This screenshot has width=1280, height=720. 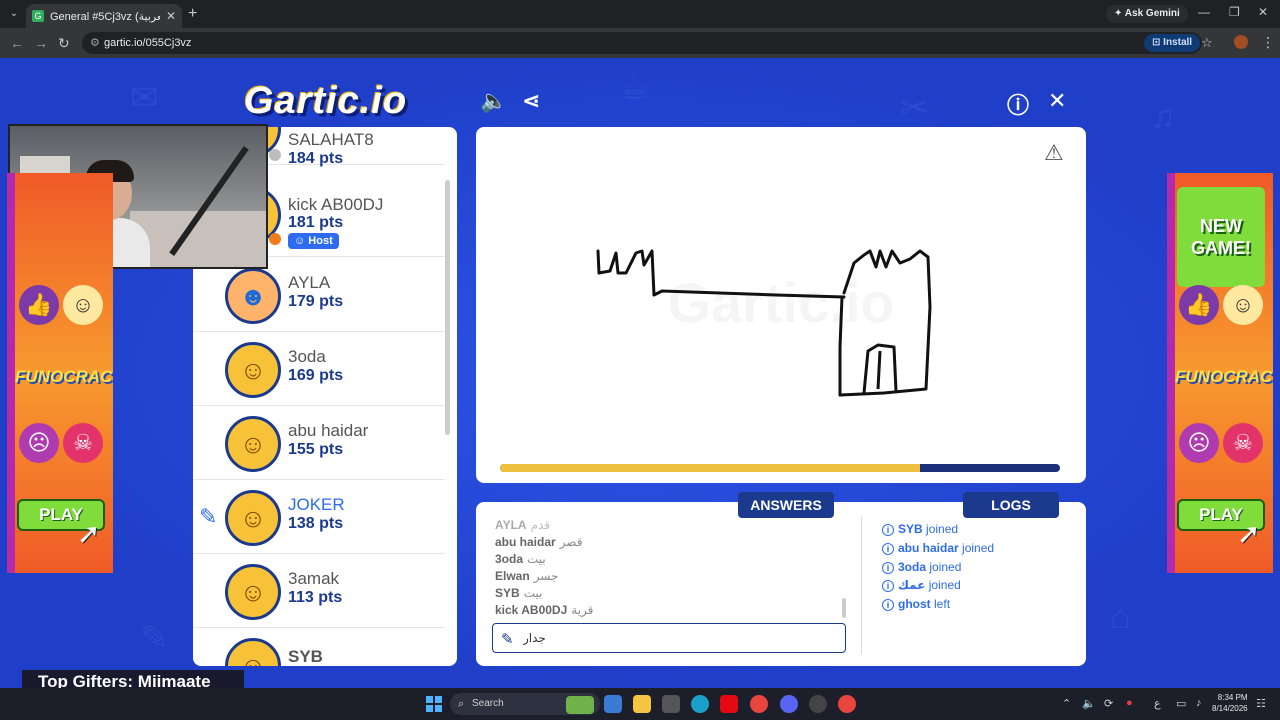 What do you see at coordinates (325, 101) in the screenshot?
I see `gartic-logo: Gartic.io` at bounding box center [325, 101].